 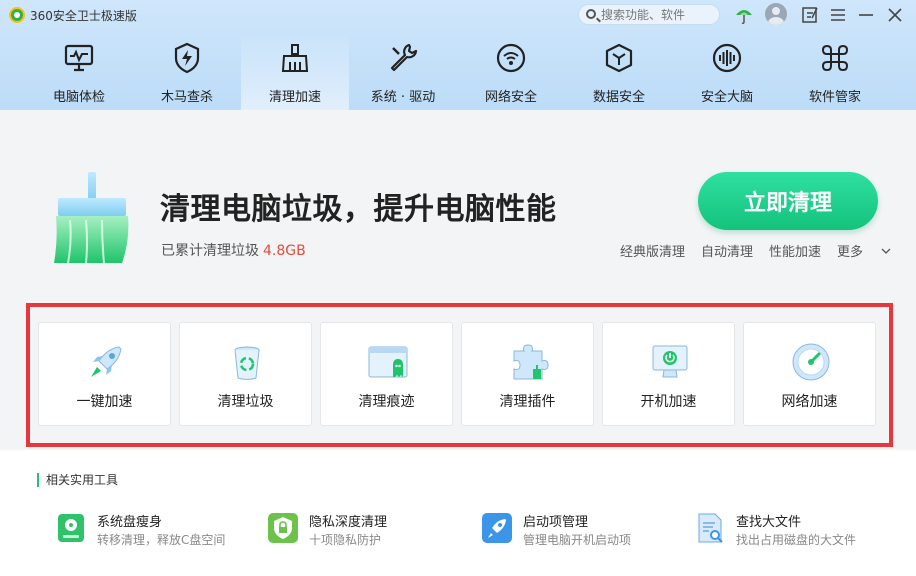 I want to click on clean-now-button: 立即清理, so click(x=788, y=201).